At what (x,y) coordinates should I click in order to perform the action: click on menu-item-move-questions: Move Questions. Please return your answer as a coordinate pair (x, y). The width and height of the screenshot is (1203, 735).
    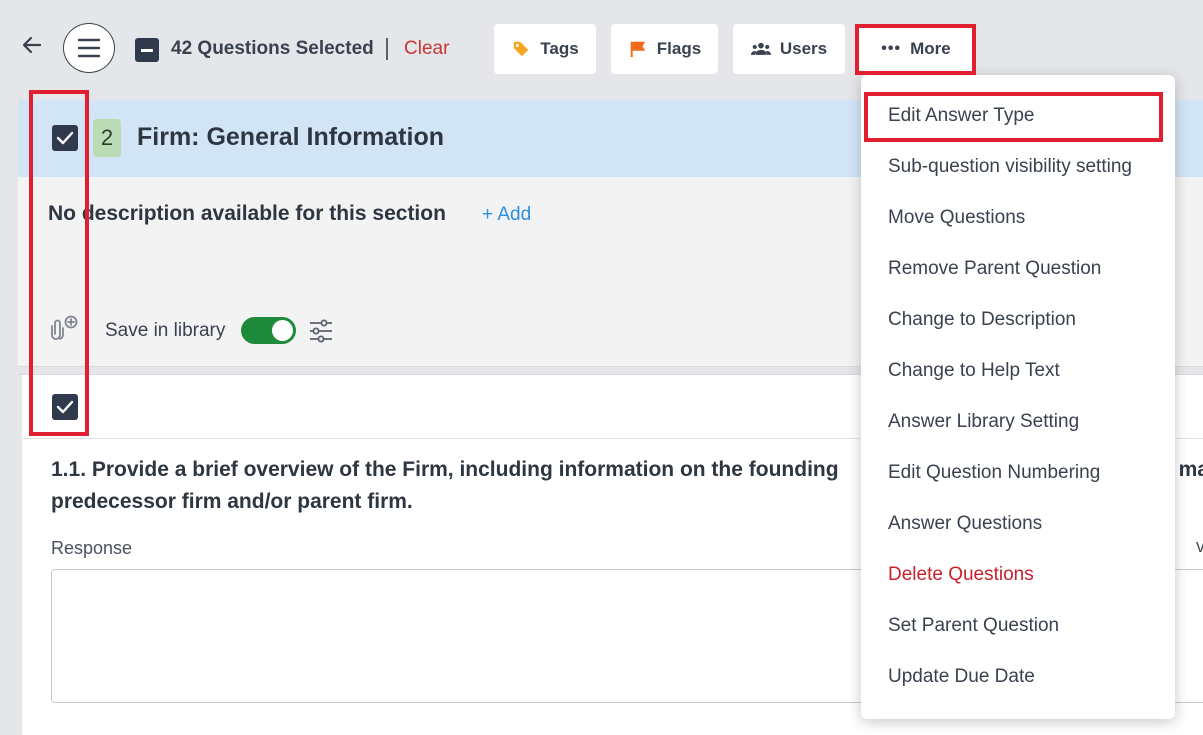
    Looking at the image, I should click on (1018, 217).